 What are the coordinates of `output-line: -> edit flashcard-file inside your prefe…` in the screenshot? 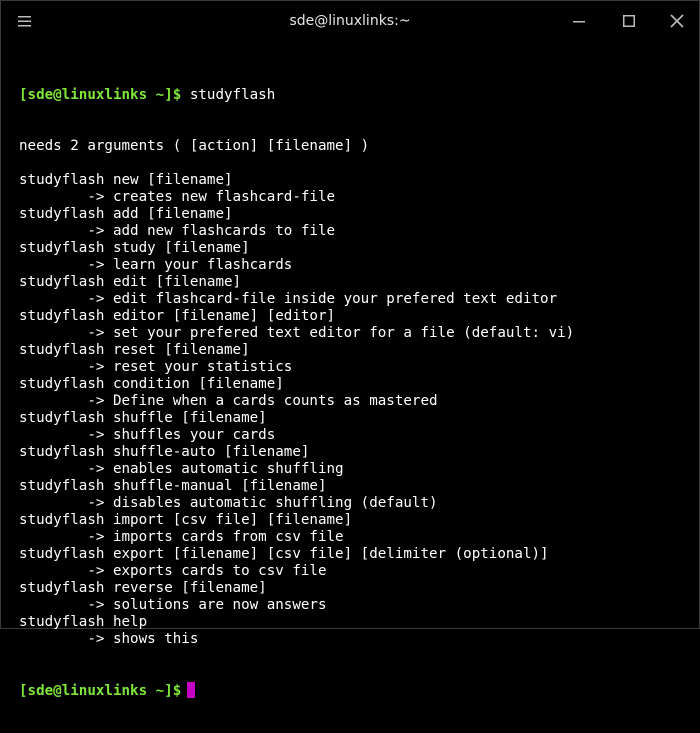 It's located at (288, 299).